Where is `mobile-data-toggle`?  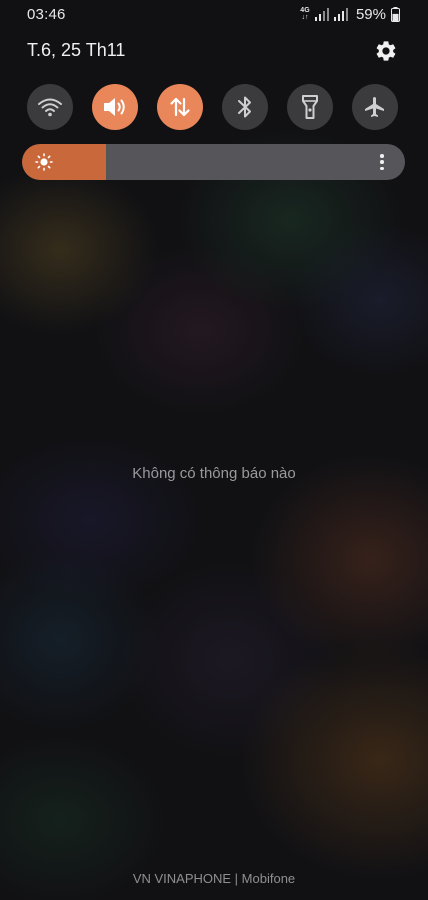 mobile-data-toggle is located at coordinates (180, 107).